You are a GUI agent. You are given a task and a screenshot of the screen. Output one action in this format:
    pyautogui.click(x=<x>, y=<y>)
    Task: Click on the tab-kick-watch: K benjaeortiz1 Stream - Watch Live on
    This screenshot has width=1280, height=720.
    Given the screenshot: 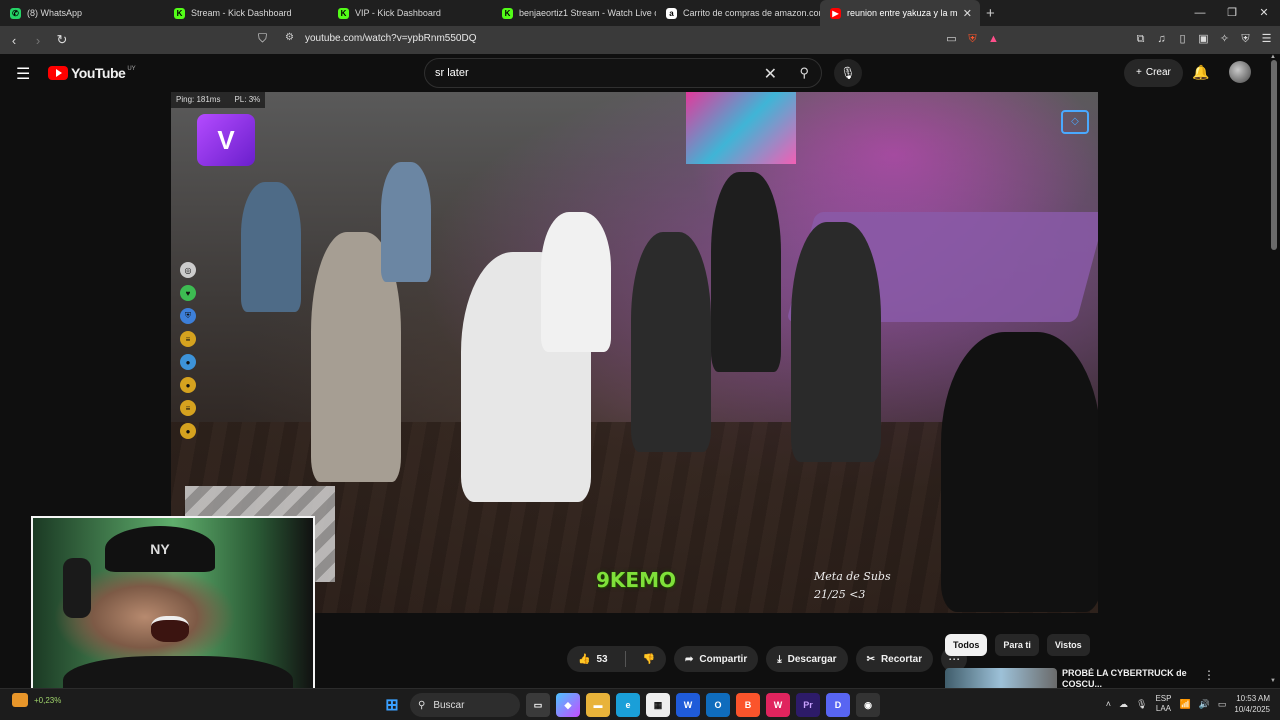 What is the action you would take?
    pyautogui.click(x=574, y=13)
    